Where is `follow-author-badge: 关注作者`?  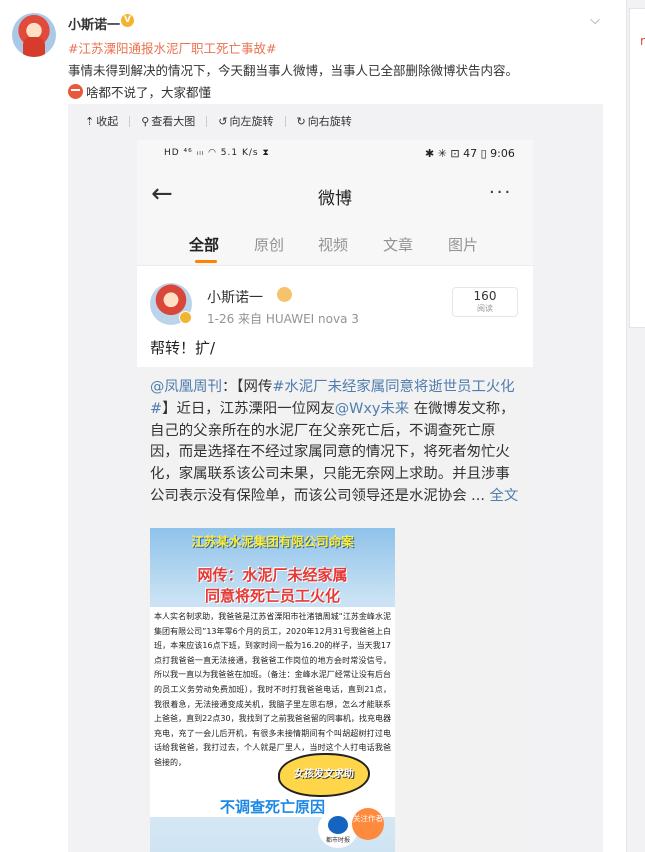
follow-author-badge: 关注作者 is located at coordinates (368, 824).